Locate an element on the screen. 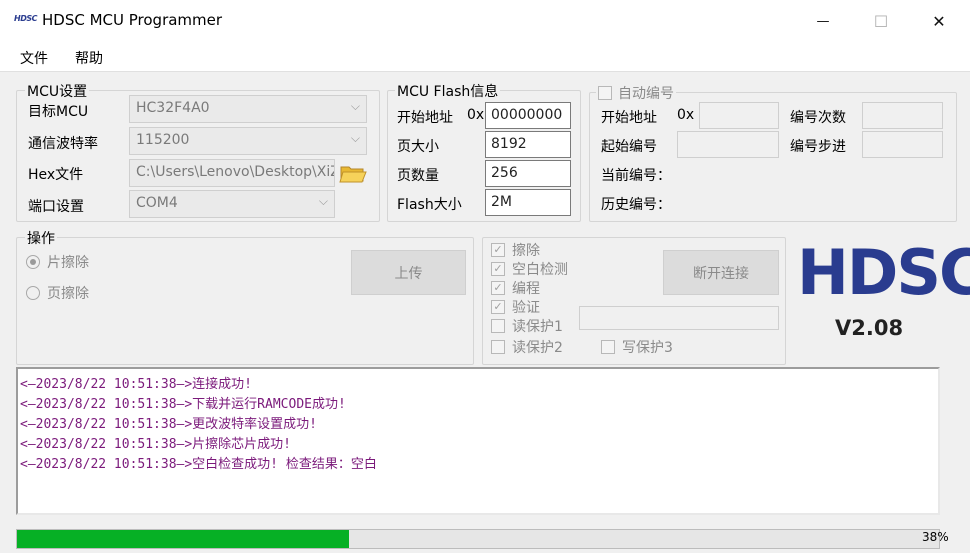  upload-button: 上传 is located at coordinates (408, 272).